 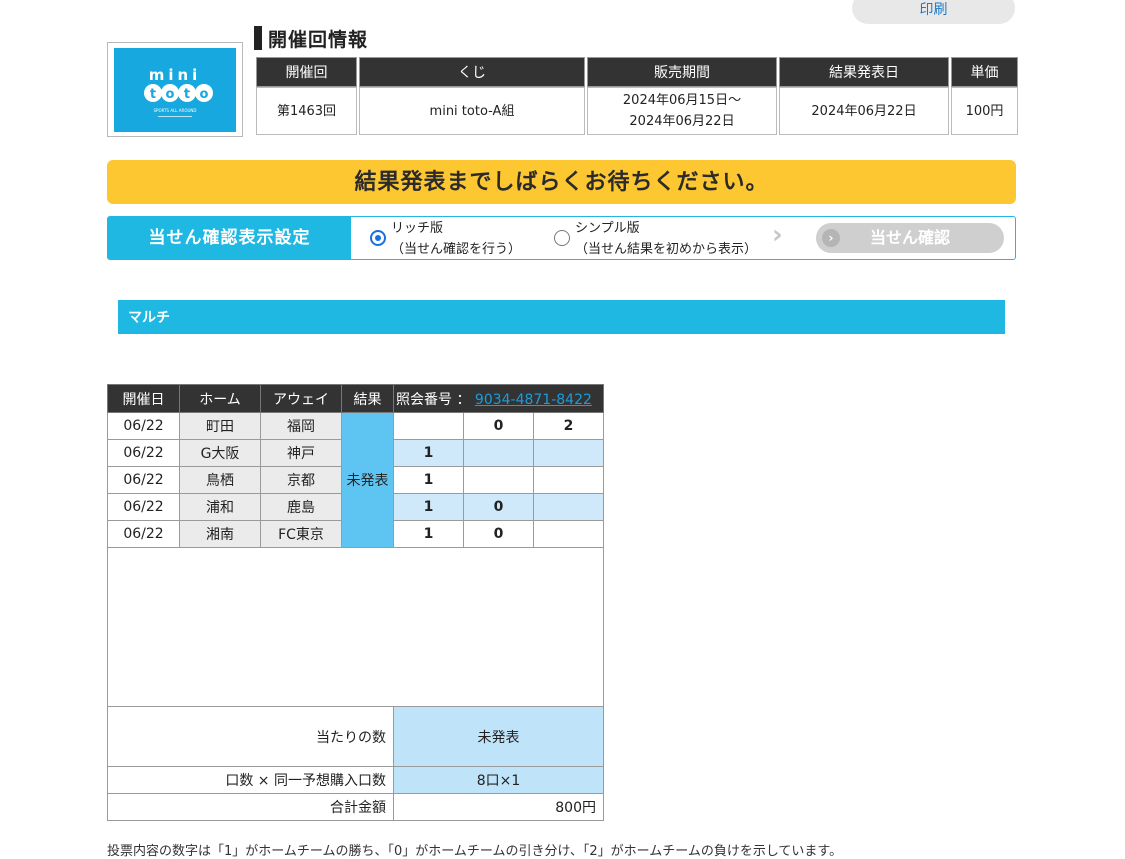 I want to click on summary-units-row: 口数 × 同一予想購入口数 8口×1, so click(x=355, y=780).